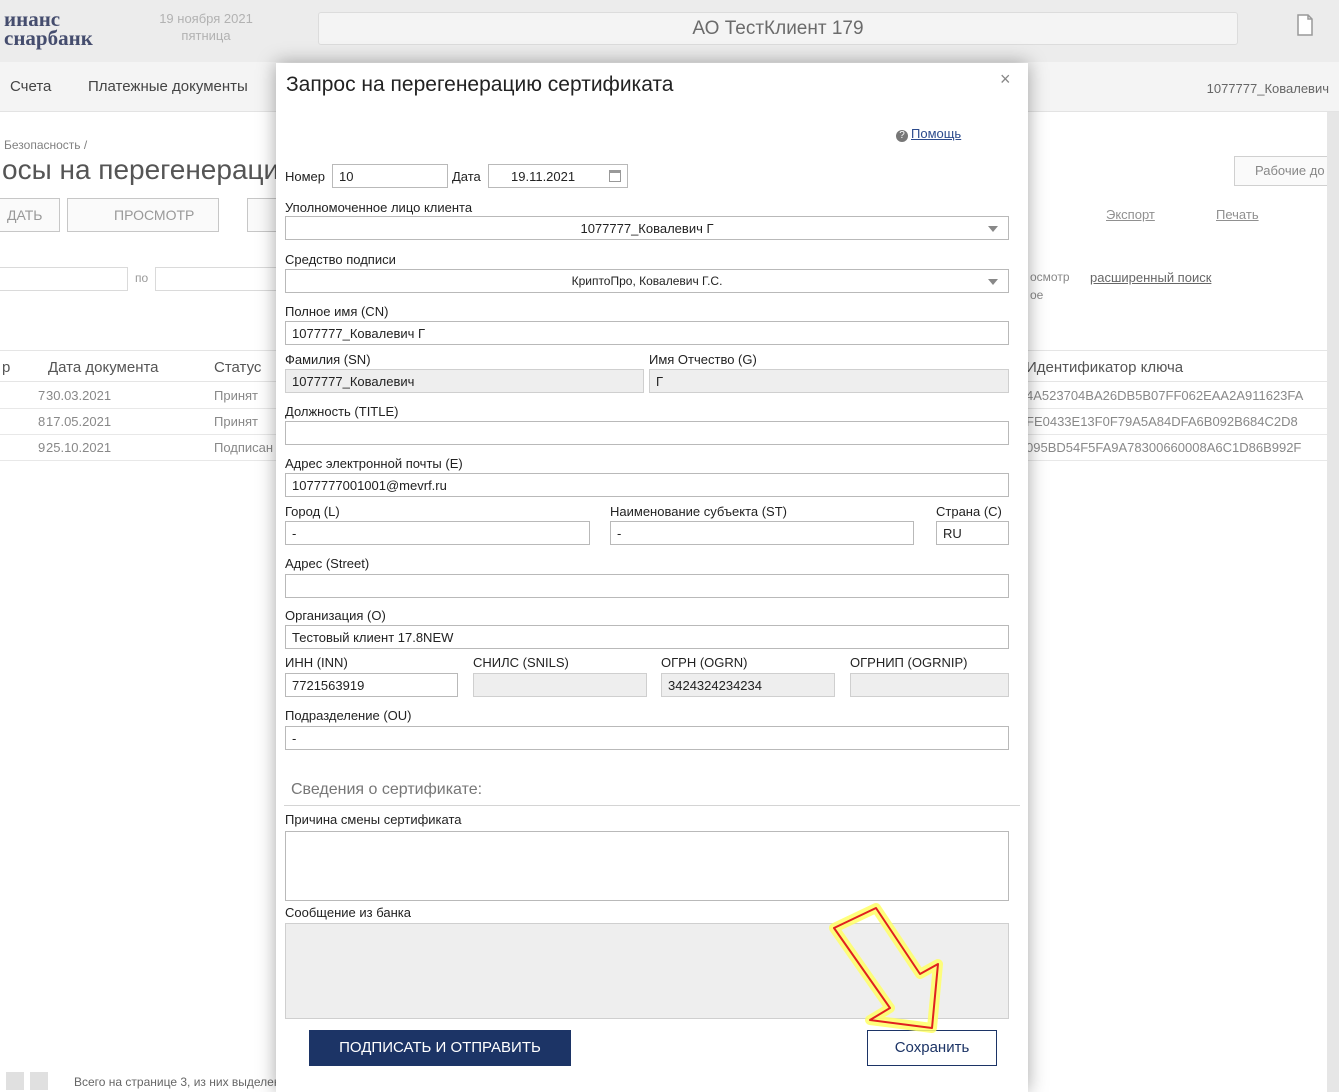 The height and width of the screenshot is (1092, 1339). Describe the element at coordinates (337, 311) in the screenshot. I see `cn-label: Полное имя (CN)` at that location.